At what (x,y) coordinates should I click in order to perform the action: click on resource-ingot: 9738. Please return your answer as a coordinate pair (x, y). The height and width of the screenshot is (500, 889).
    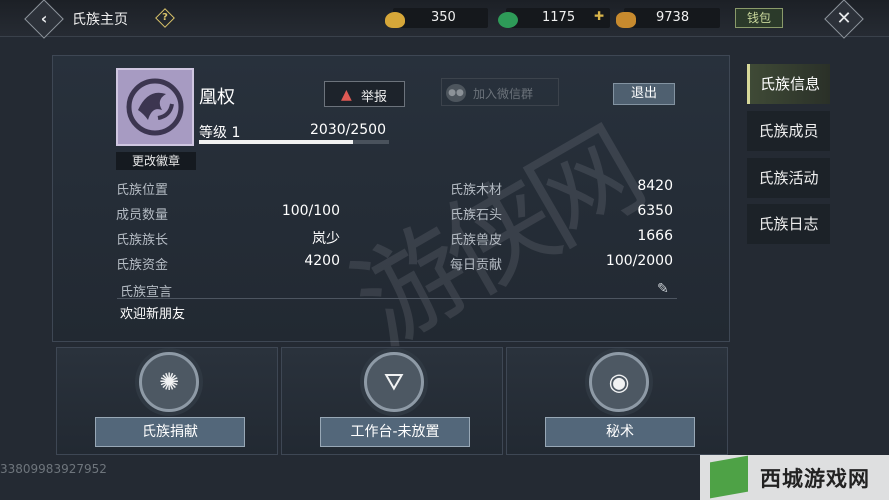
    Looking at the image, I should click on (668, 18).